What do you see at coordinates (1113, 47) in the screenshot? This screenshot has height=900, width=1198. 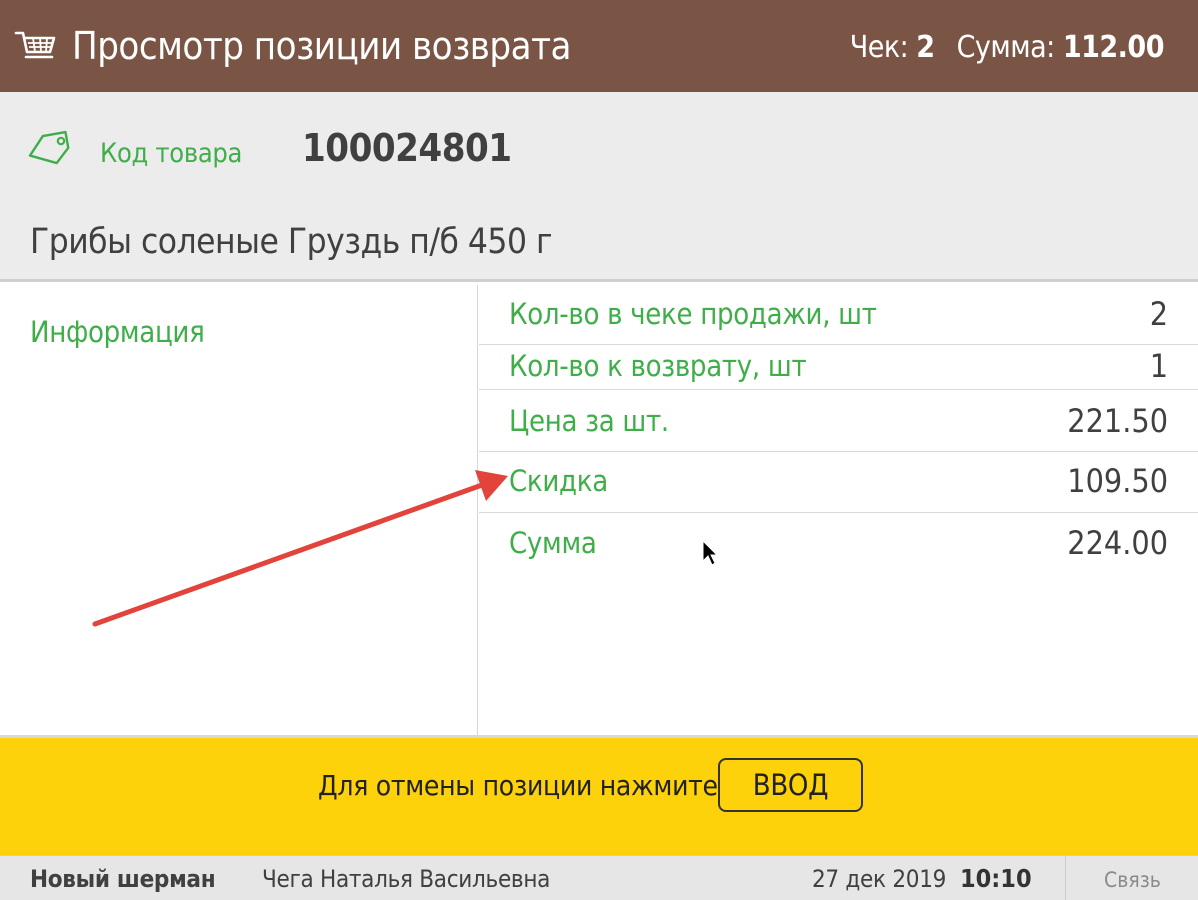 I see `sum-value: 112.00` at bounding box center [1113, 47].